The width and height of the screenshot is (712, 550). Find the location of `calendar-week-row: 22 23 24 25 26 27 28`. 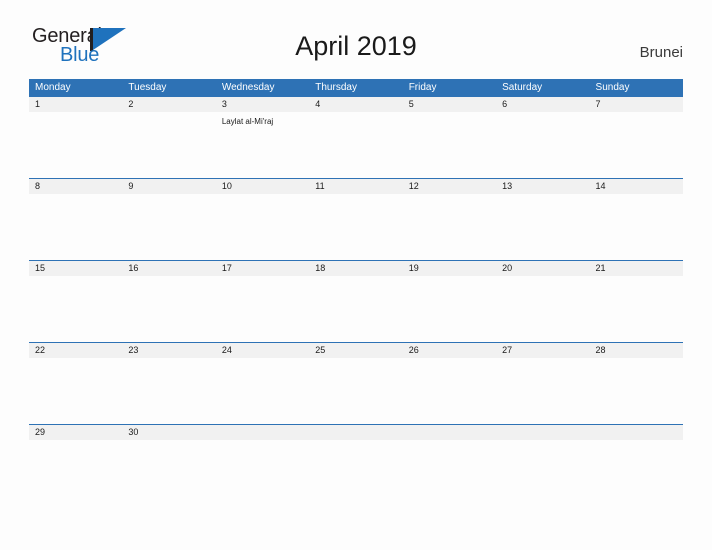

calendar-week-row: 22 23 24 25 26 27 28 is located at coordinates (356, 383).